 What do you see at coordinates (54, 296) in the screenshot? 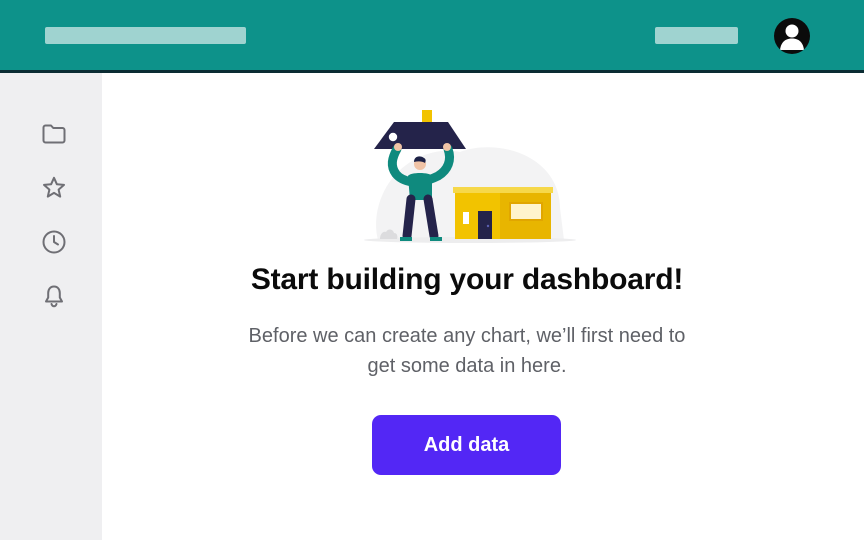
I see `bell-icon` at bounding box center [54, 296].